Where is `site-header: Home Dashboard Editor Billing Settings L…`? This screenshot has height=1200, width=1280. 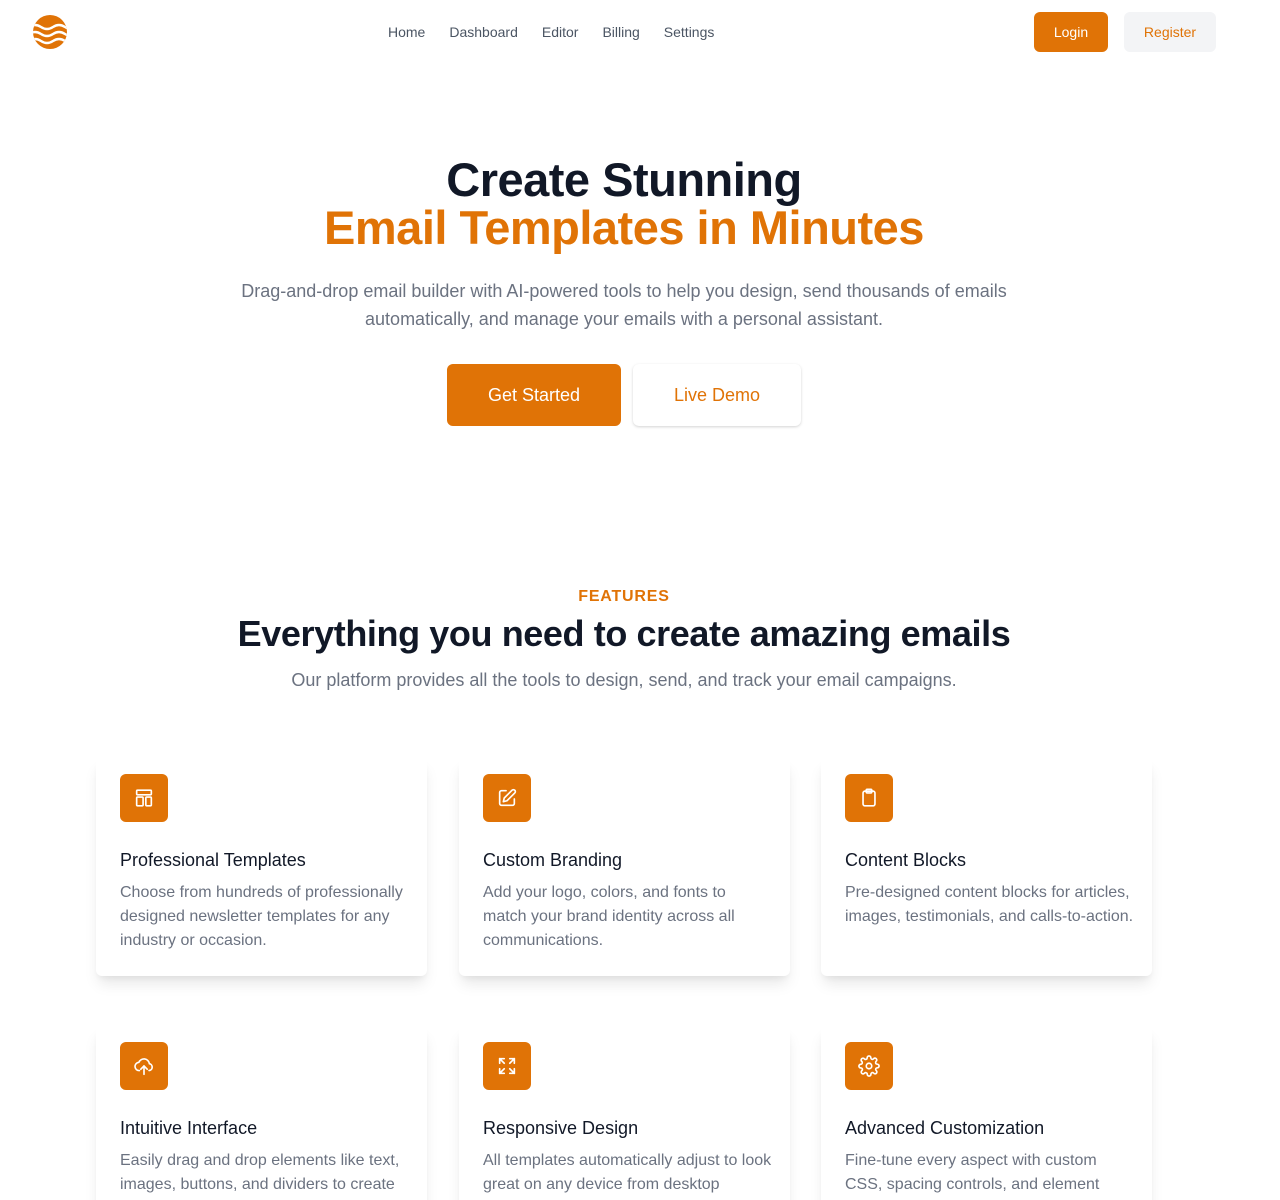 site-header: Home Dashboard Editor Billing Settings L… is located at coordinates (640, 32).